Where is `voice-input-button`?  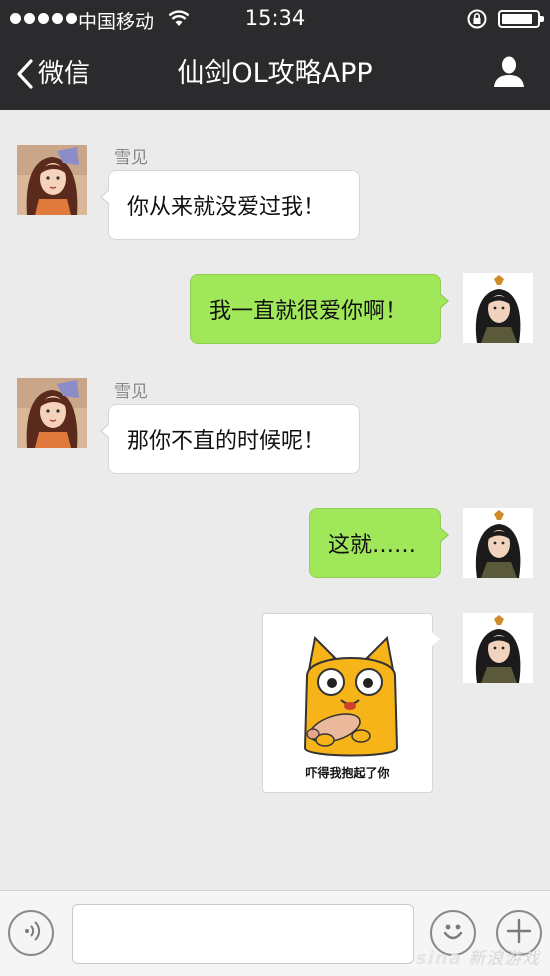
voice-input-button is located at coordinates (31, 933).